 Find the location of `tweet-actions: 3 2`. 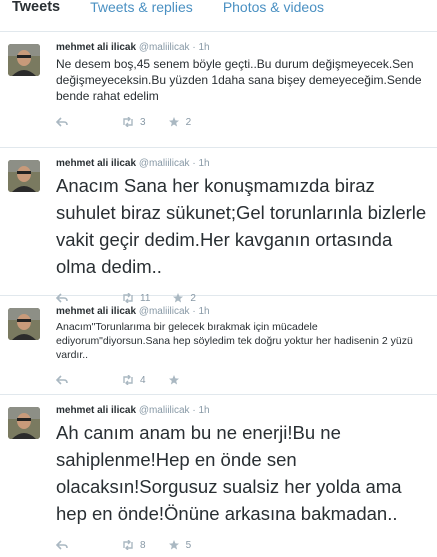

tweet-actions: 3 2 is located at coordinates (241, 122).